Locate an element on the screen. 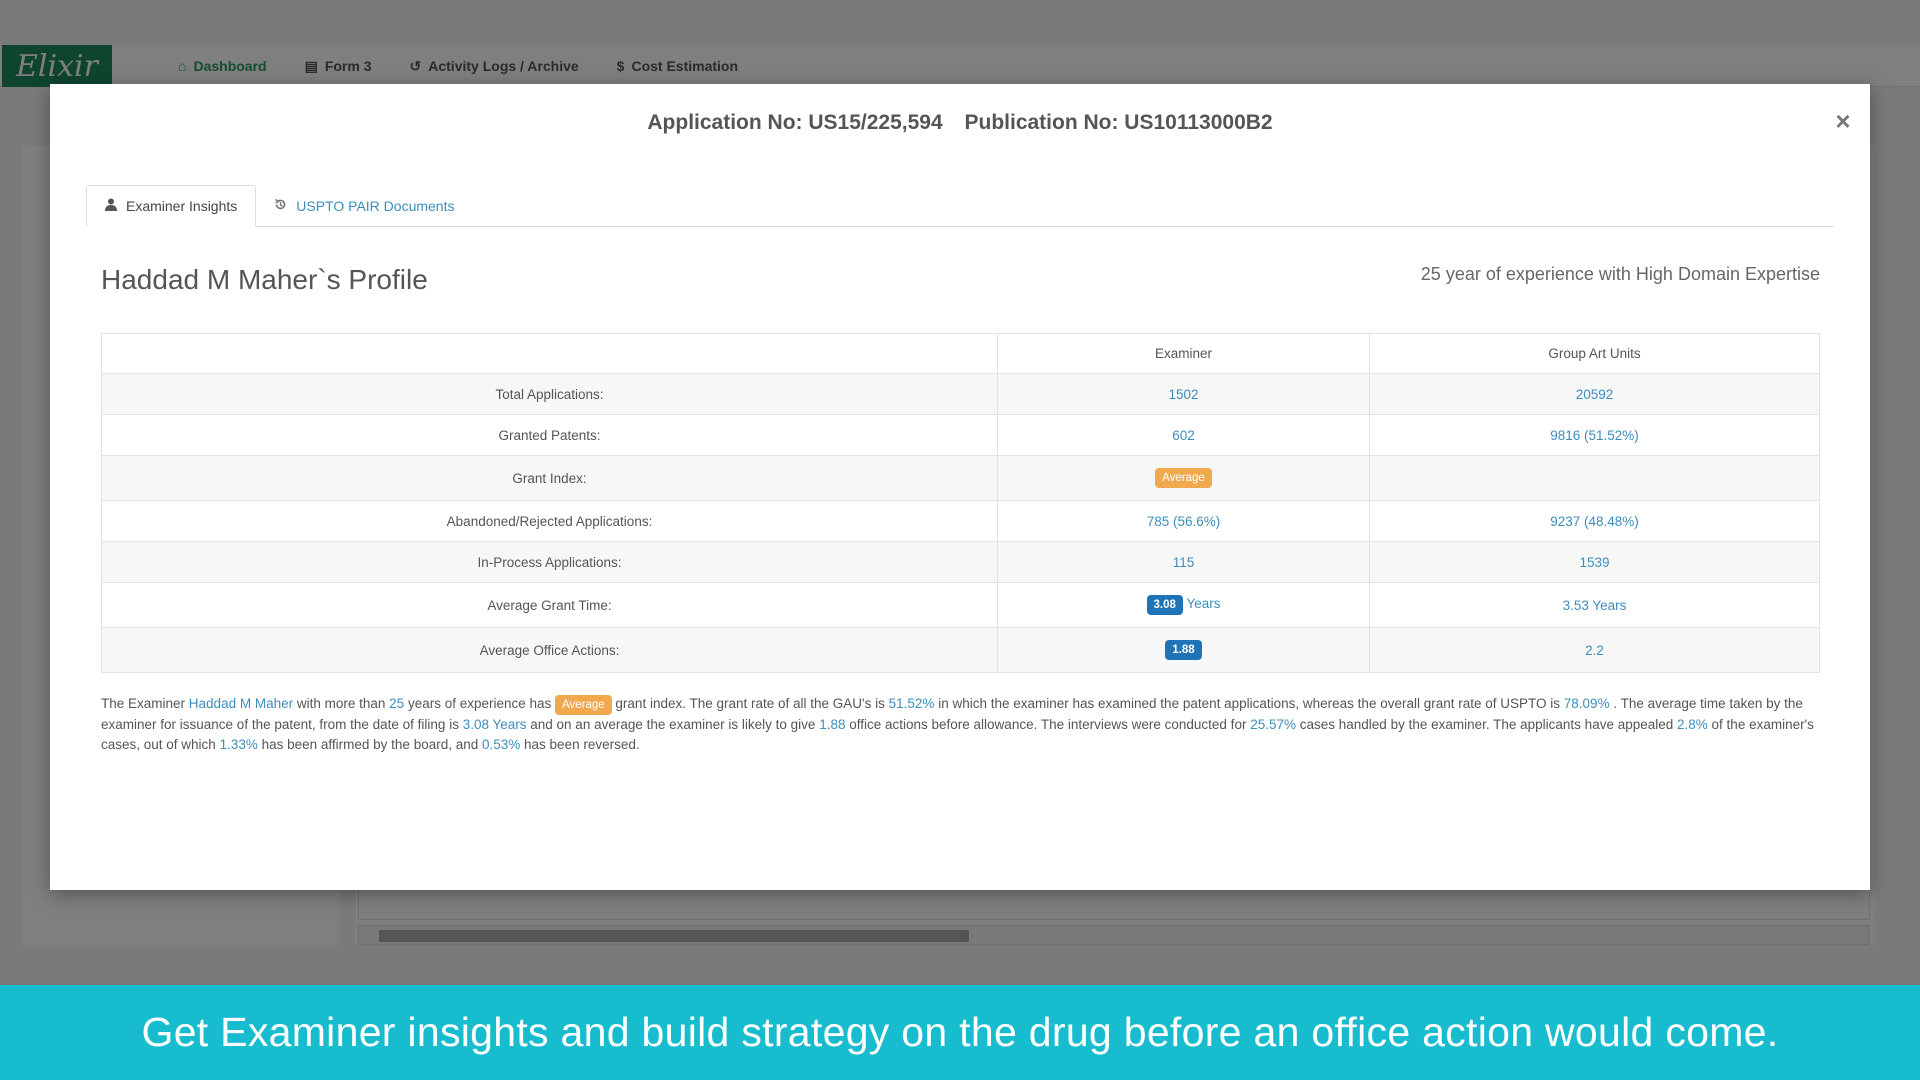 This screenshot has width=1920, height=1080. row-label: Abandoned/Rejected Applications: is located at coordinates (549, 521).